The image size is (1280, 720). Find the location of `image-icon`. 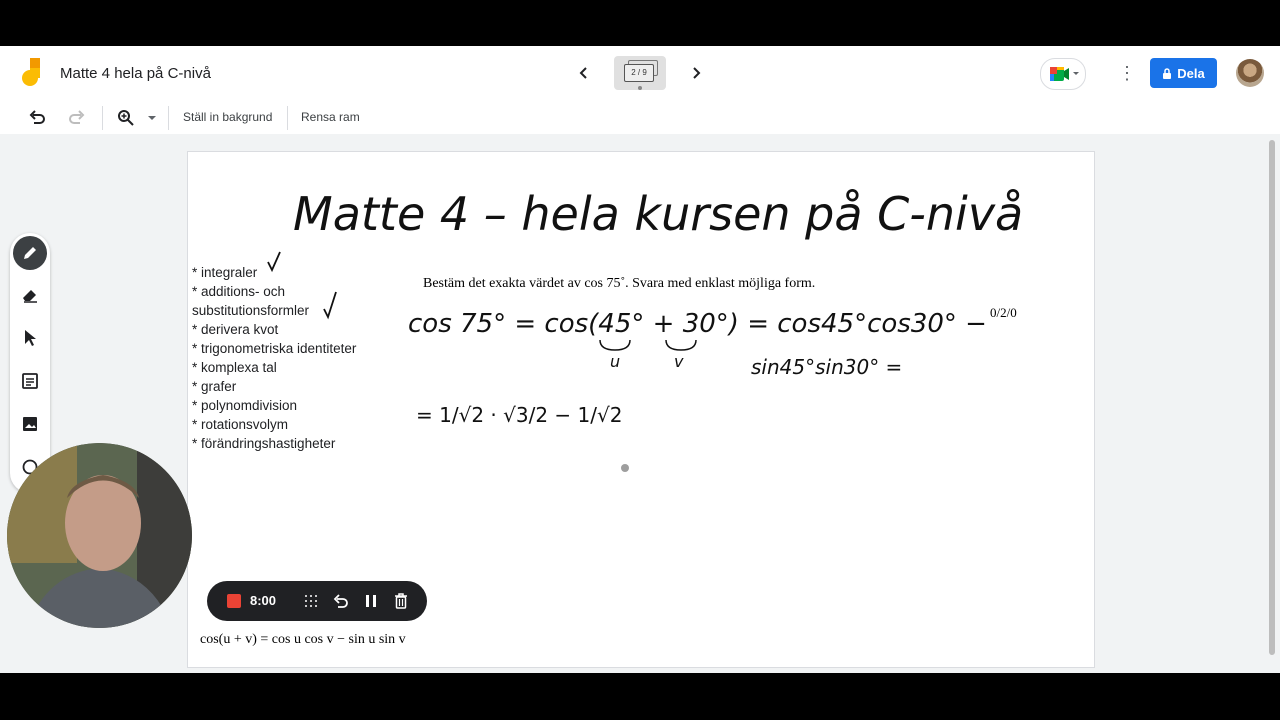

image-icon is located at coordinates (30, 424).